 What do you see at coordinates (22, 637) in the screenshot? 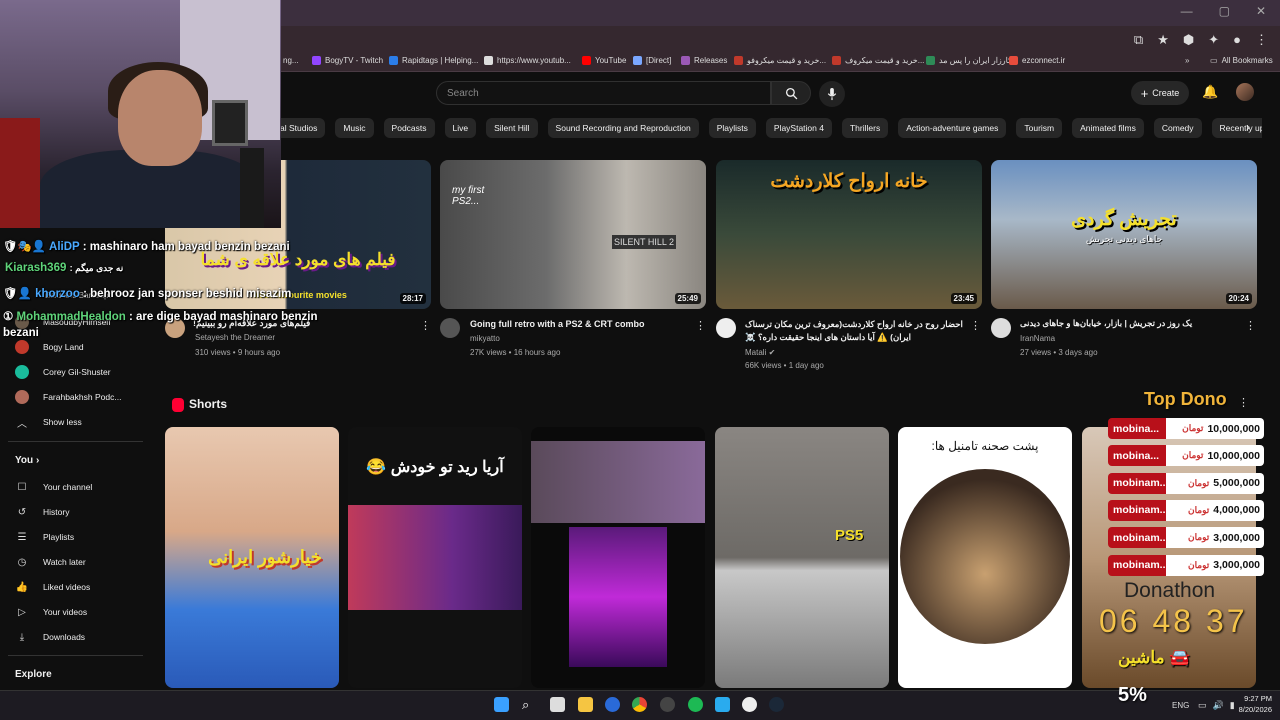
I see `downloads-icon: ⤓` at bounding box center [22, 637].